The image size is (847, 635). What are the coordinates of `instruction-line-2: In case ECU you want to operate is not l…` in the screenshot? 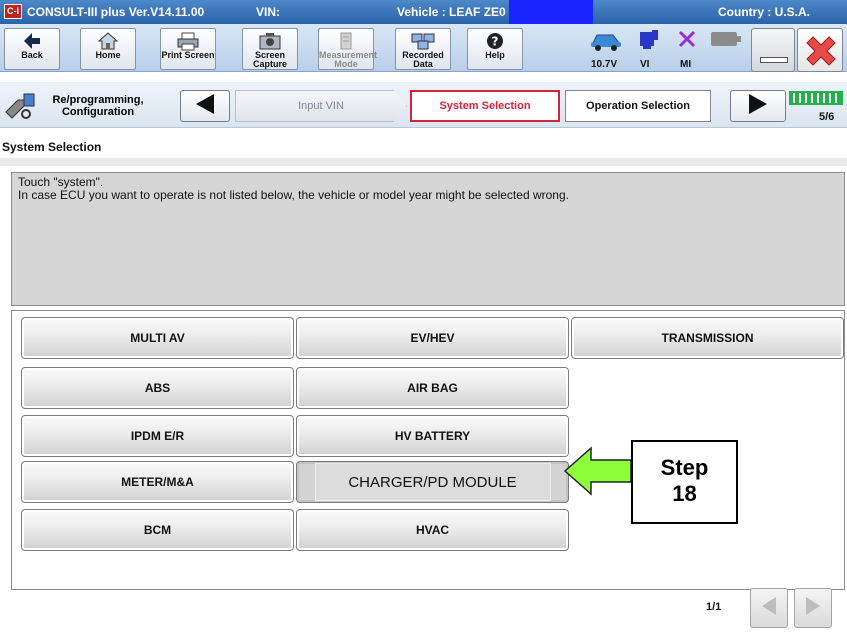 It's located at (293, 195).